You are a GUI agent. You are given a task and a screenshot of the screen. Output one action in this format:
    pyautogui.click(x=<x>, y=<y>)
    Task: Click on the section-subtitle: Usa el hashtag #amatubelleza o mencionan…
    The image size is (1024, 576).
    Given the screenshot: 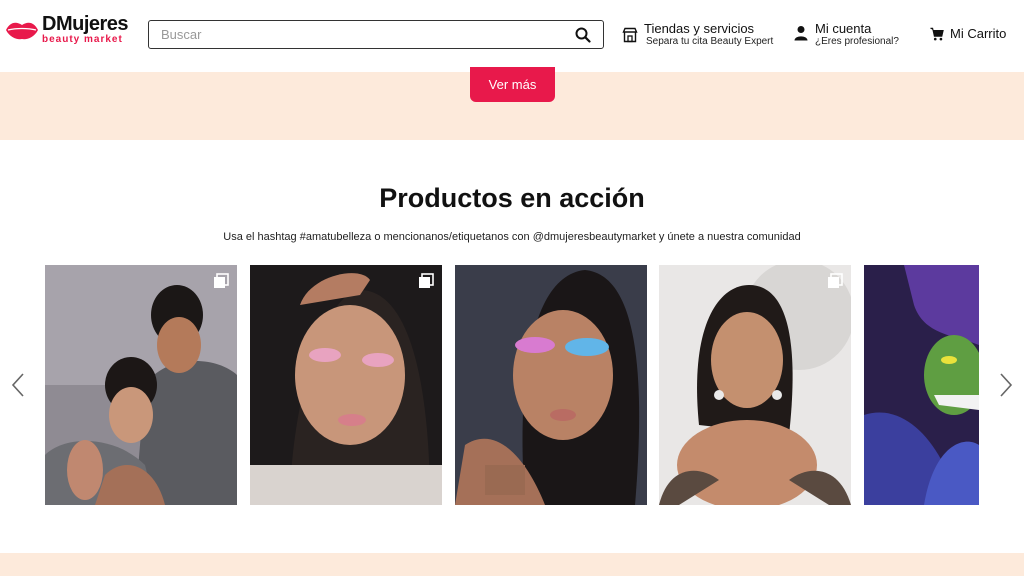 What is the action you would take?
    pyautogui.click(x=512, y=237)
    